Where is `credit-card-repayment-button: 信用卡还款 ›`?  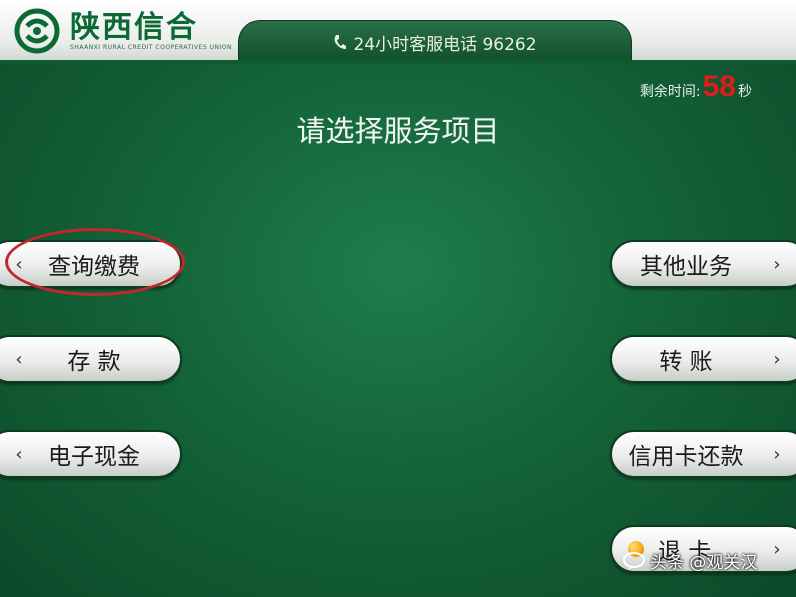
credit-card-repayment-button: 信用卡还款 › is located at coordinates (703, 454).